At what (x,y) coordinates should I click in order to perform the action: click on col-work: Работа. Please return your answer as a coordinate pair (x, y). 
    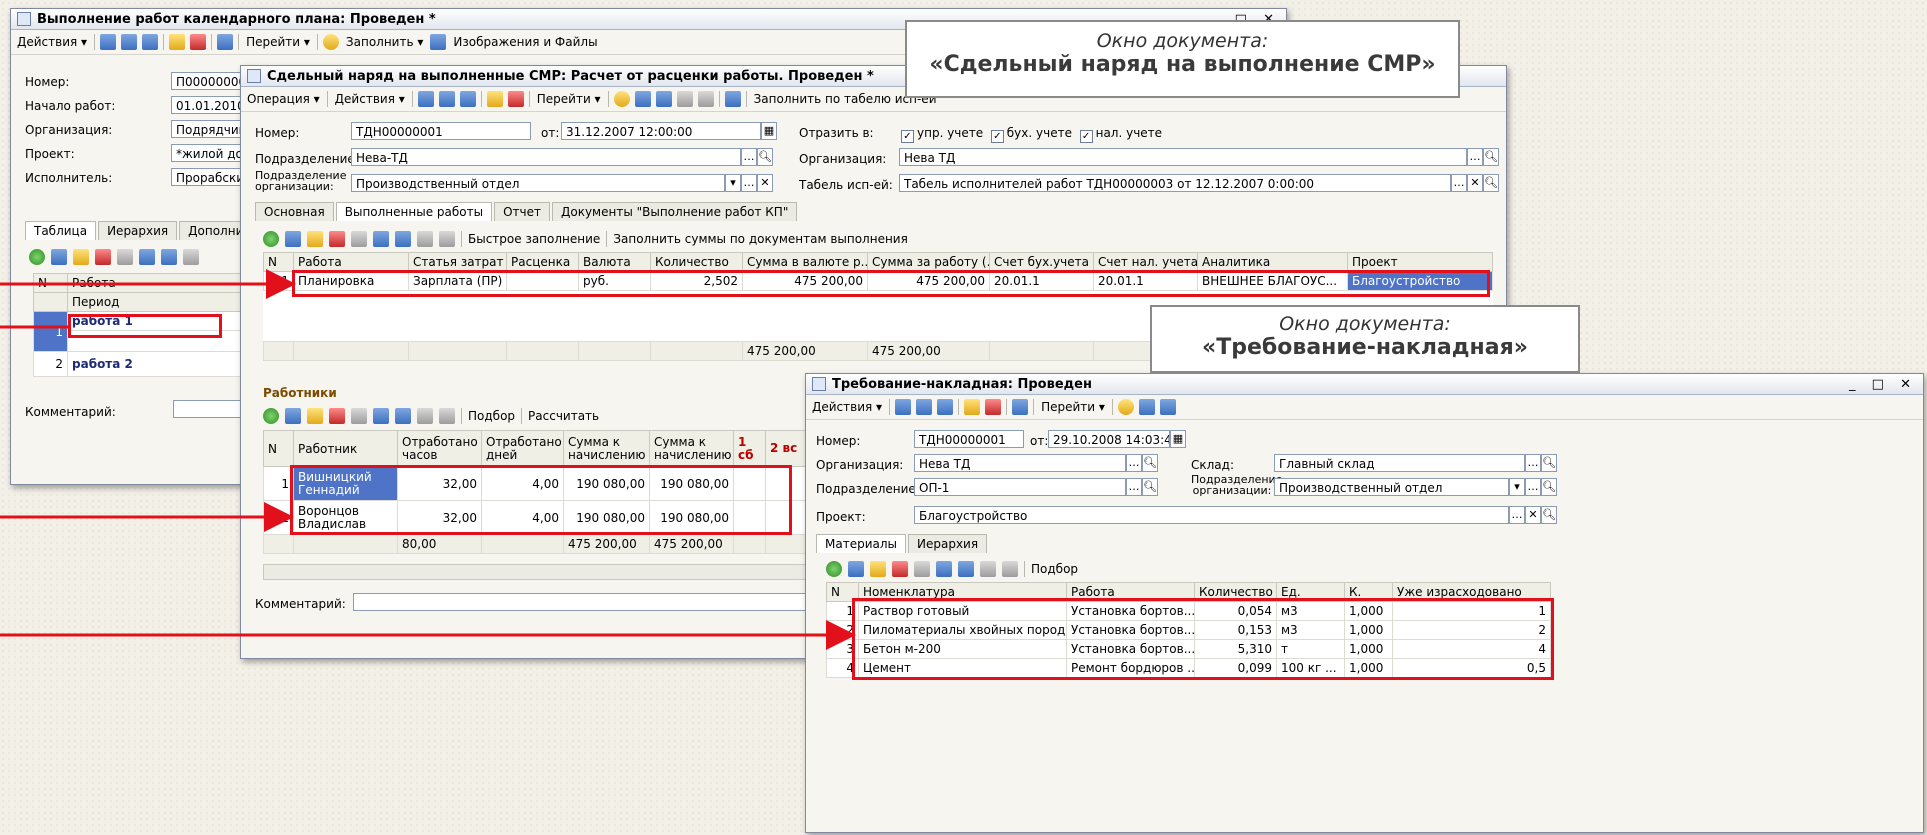
    Looking at the image, I should click on (160, 283).